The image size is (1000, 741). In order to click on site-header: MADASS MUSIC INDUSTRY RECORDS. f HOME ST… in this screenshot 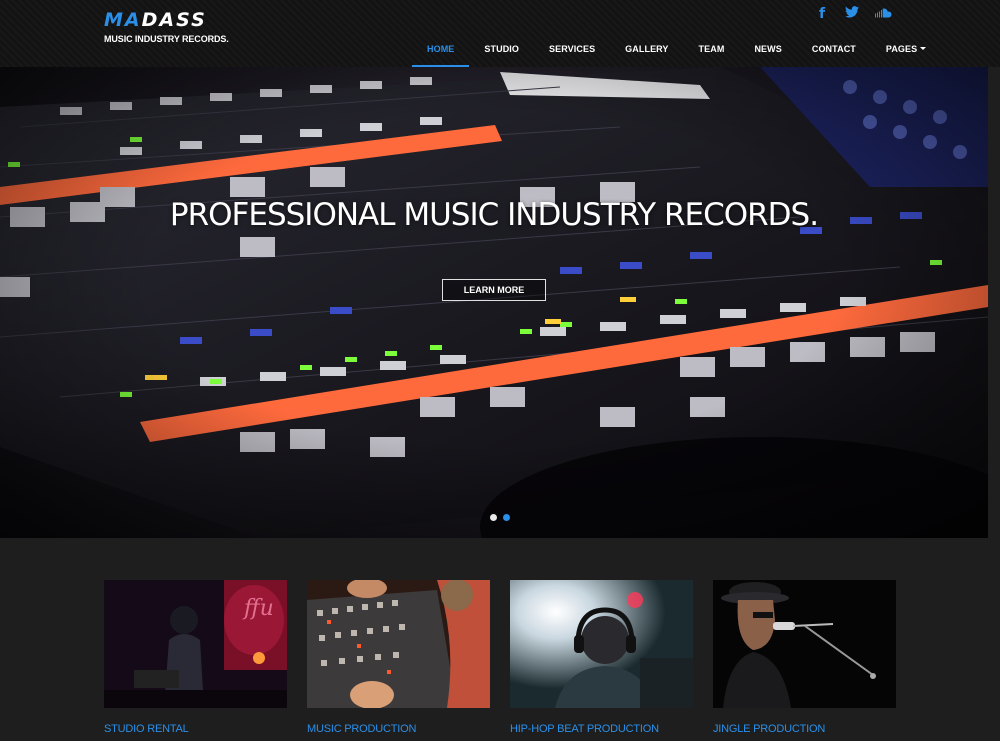, I will do `click(500, 33)`.